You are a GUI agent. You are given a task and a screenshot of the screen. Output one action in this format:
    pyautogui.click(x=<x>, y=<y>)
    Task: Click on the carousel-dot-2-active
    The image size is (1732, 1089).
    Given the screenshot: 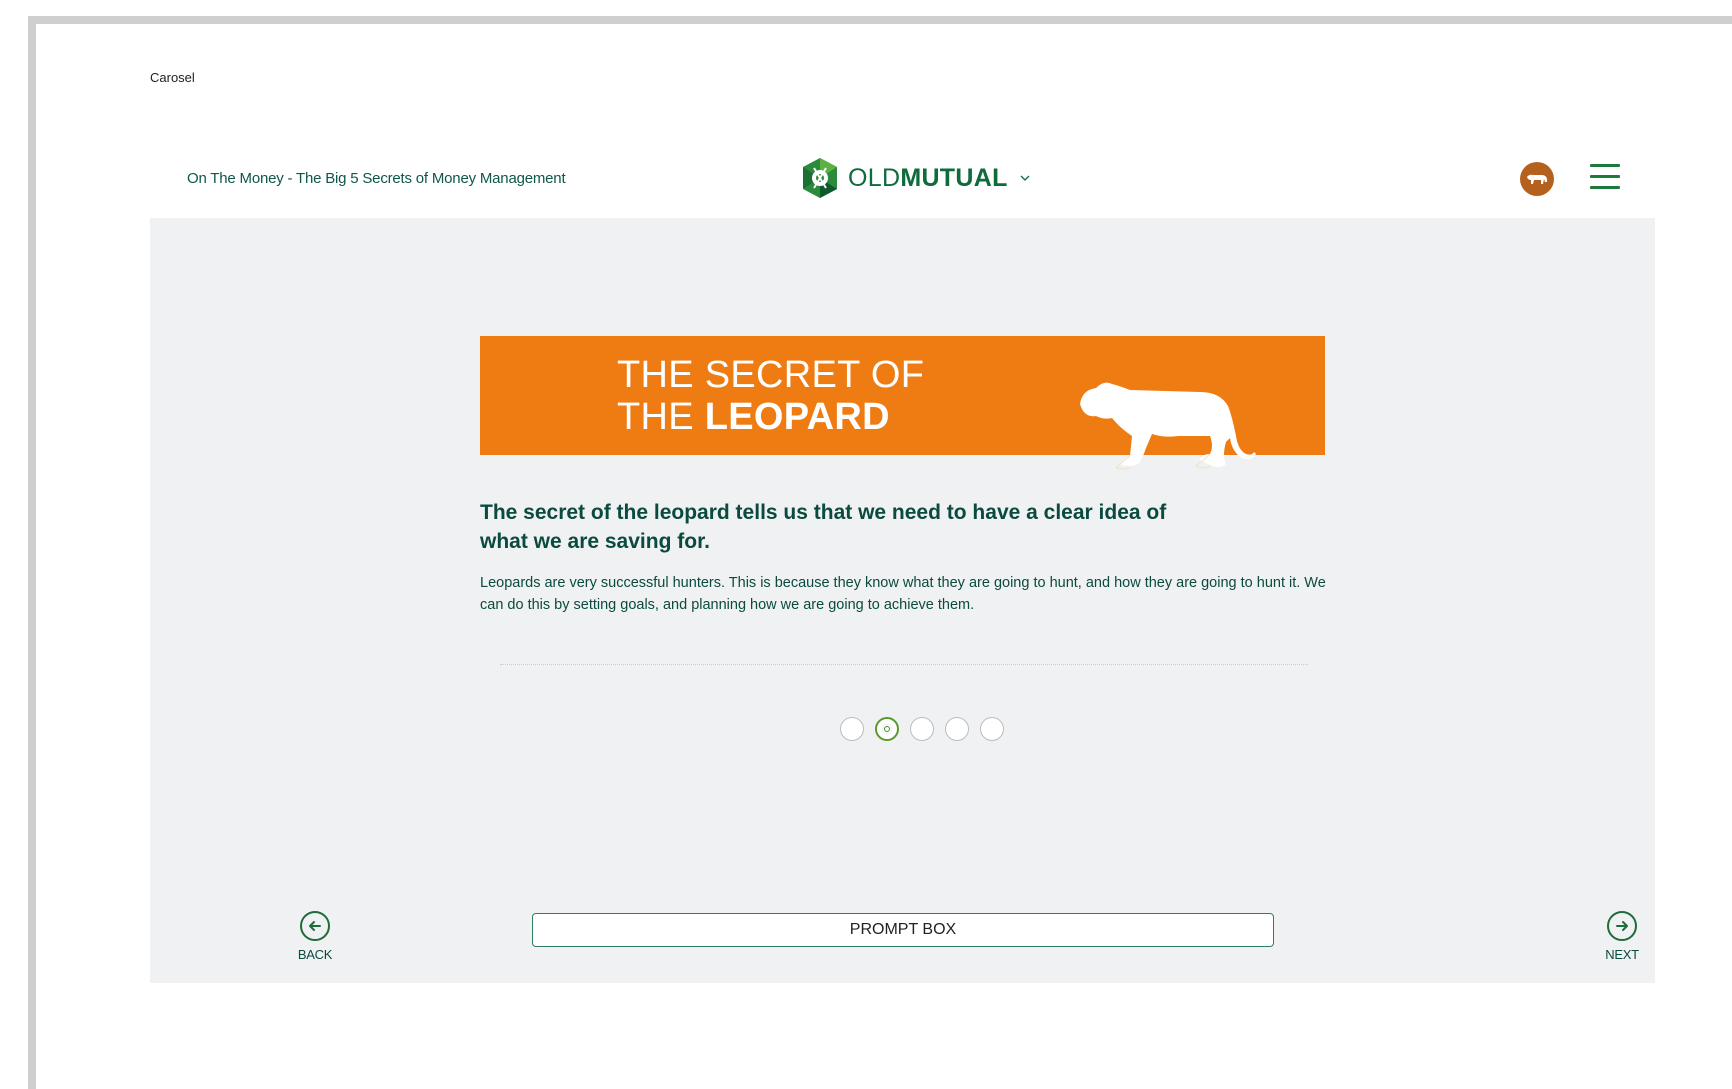 What is the action you would take?
    pyautogui.click(x=887, y=729)
    